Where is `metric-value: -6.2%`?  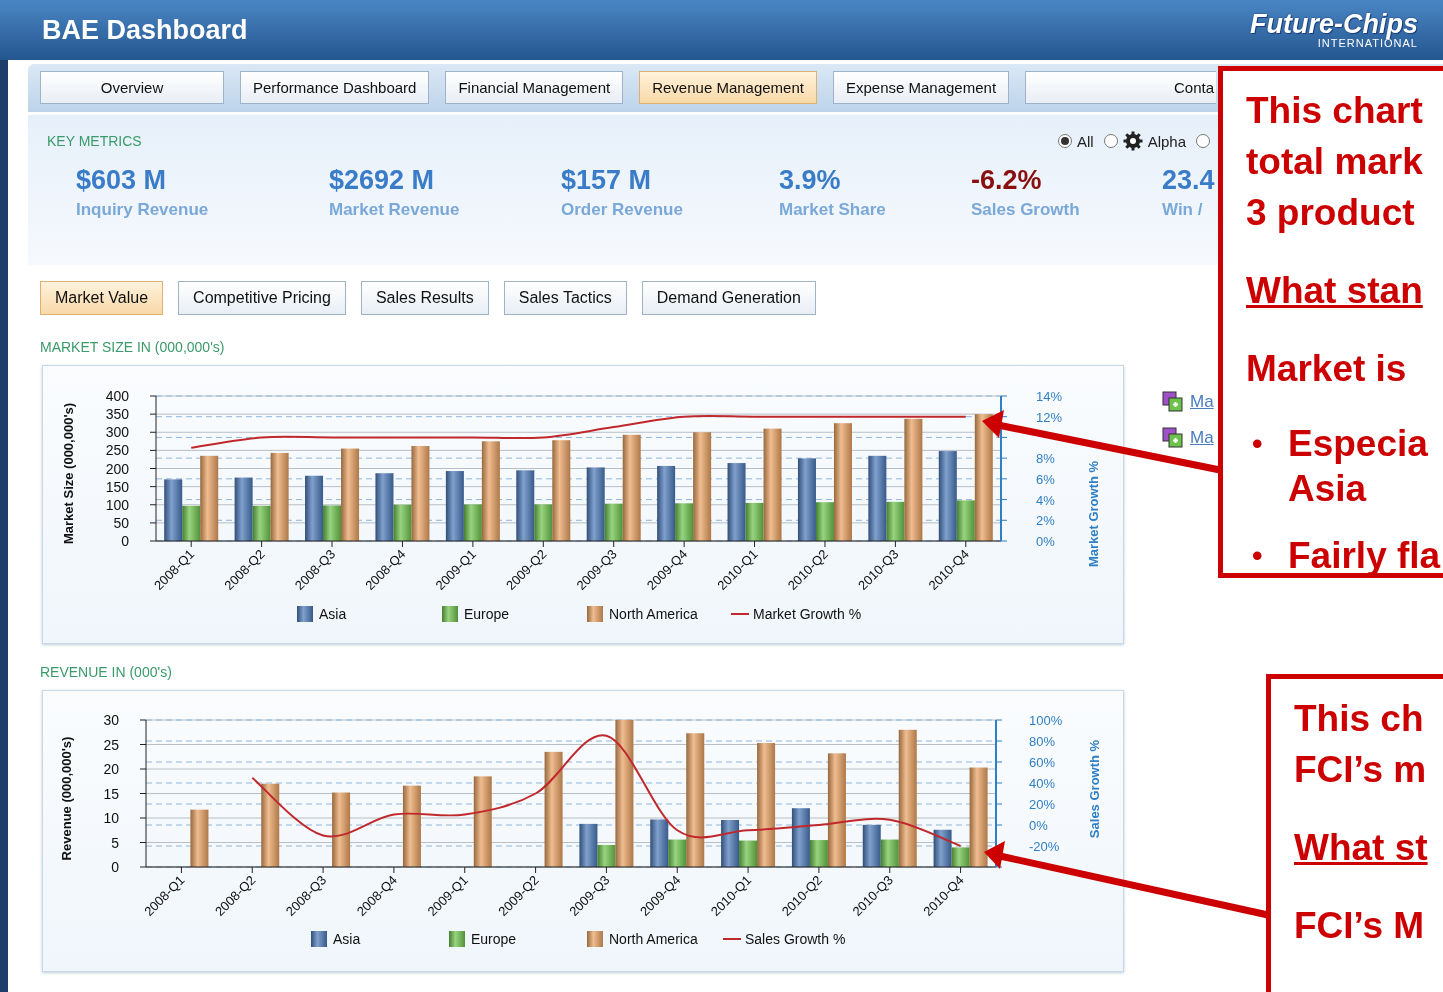 metric-value: -6.2% is located at coordinates (1007, 180).